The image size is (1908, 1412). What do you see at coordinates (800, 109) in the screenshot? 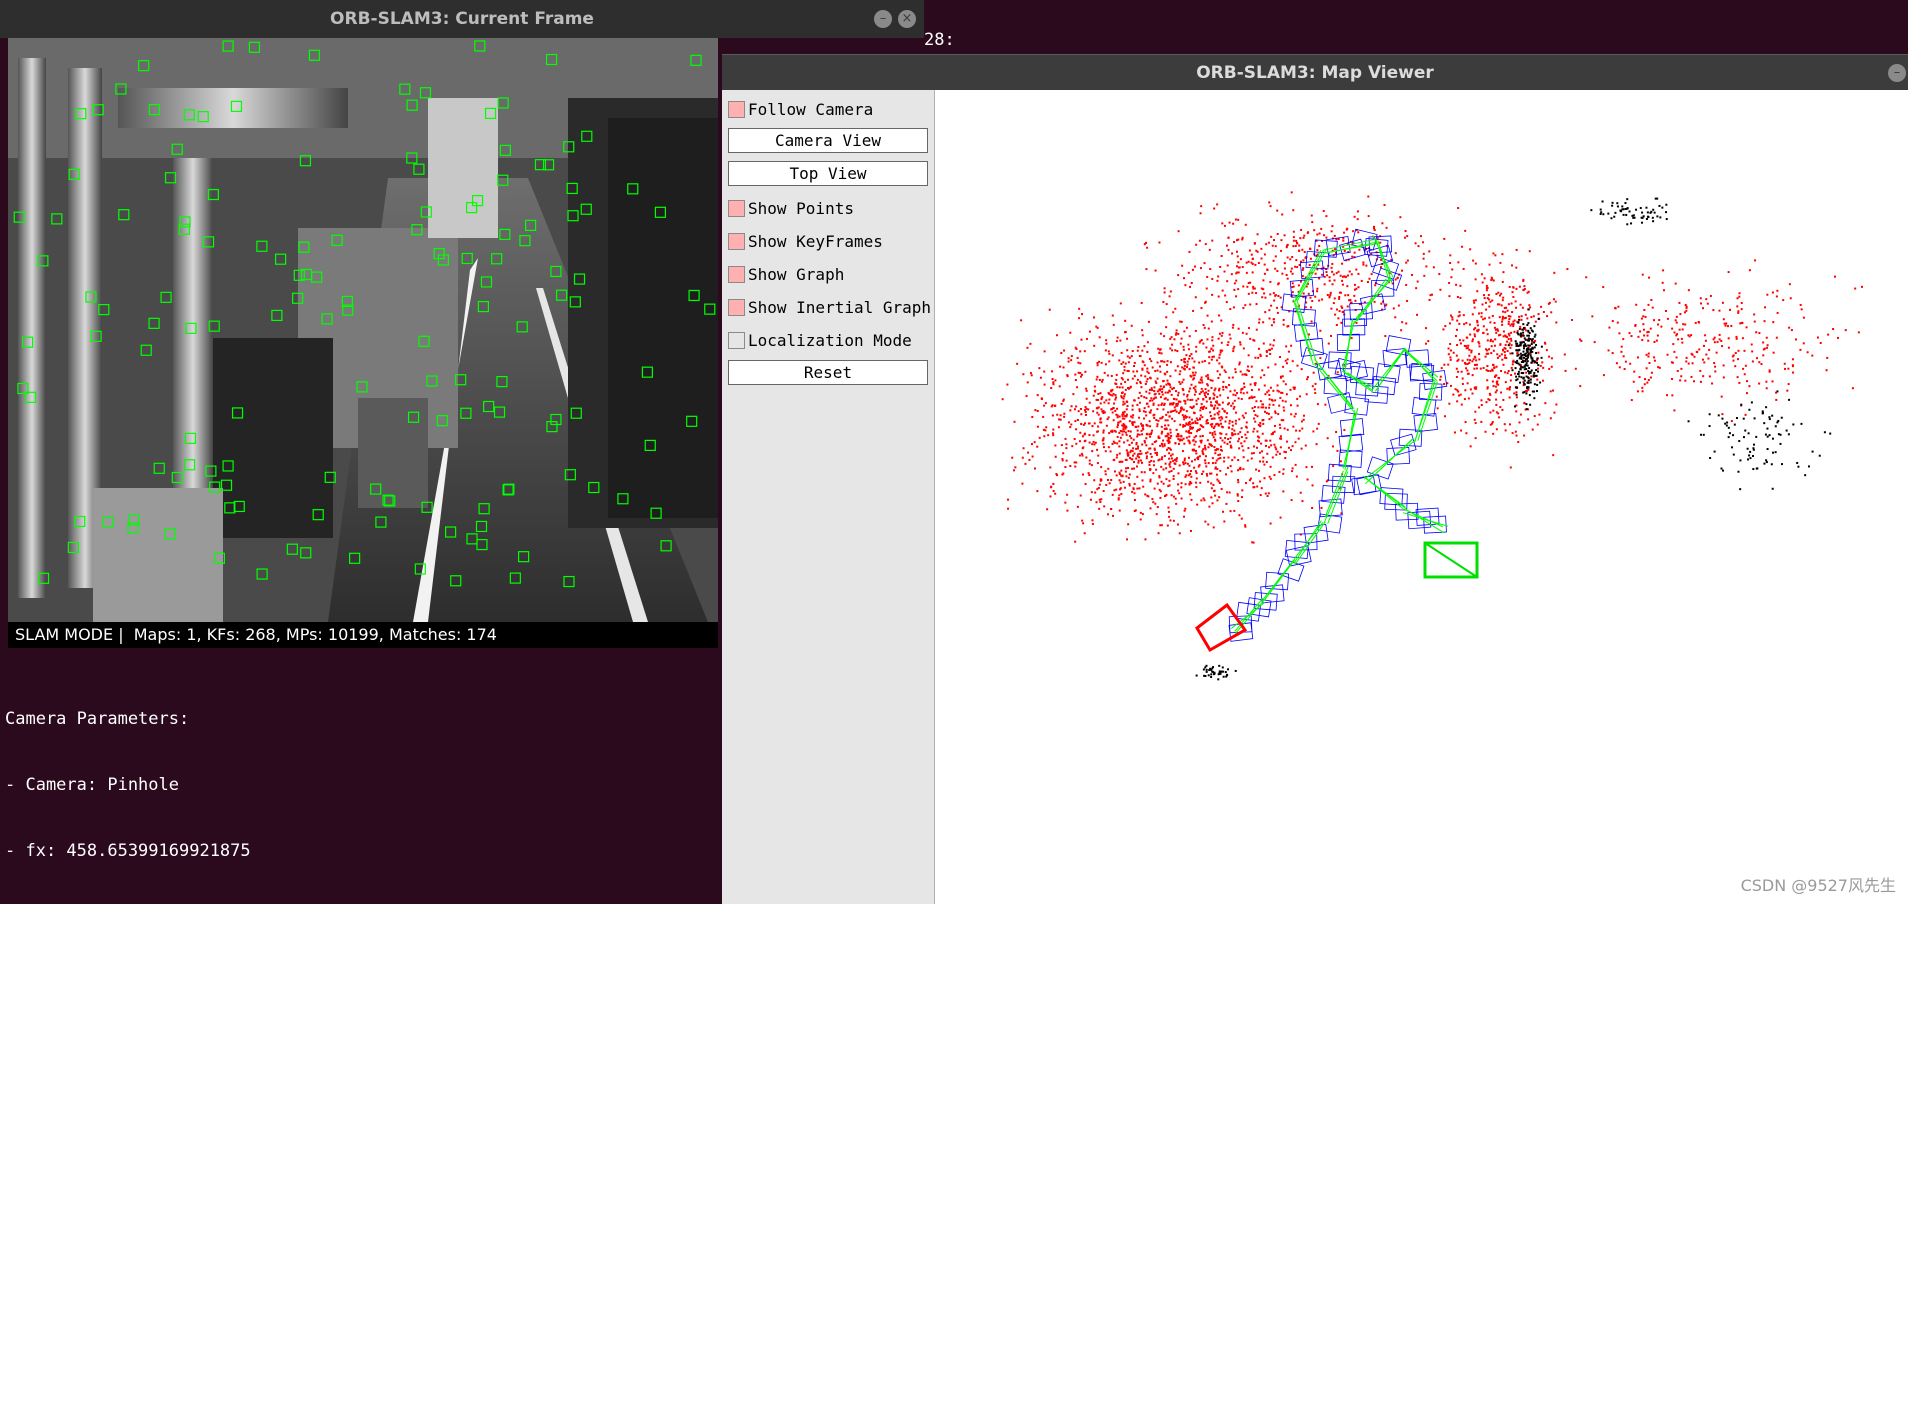
I see `follow-camera-toggle: Follow Camera` at bounding box center [800, 109].